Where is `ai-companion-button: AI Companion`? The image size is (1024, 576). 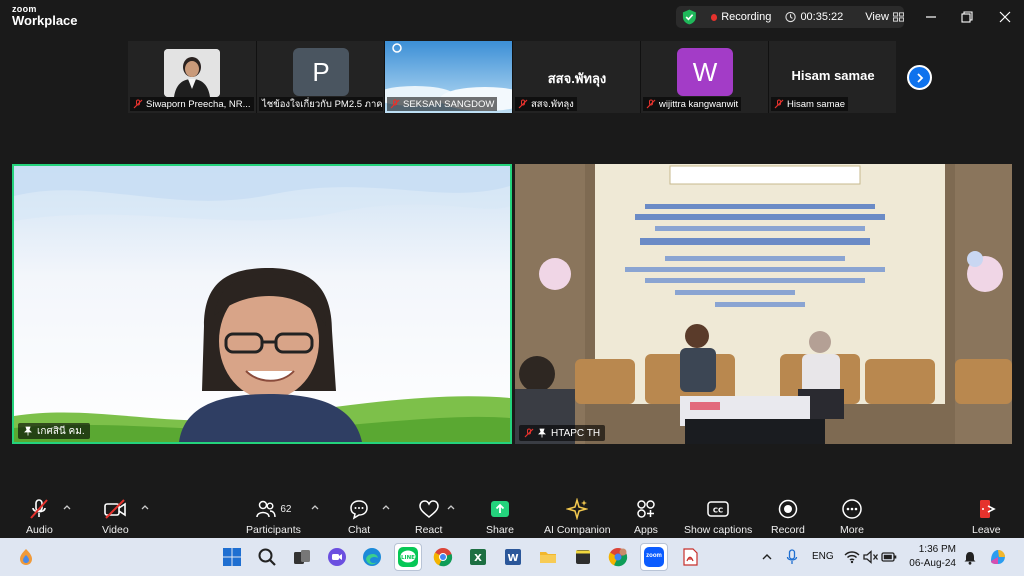 ai-companion-button: AI Companion is located at coordinates (577, 517).